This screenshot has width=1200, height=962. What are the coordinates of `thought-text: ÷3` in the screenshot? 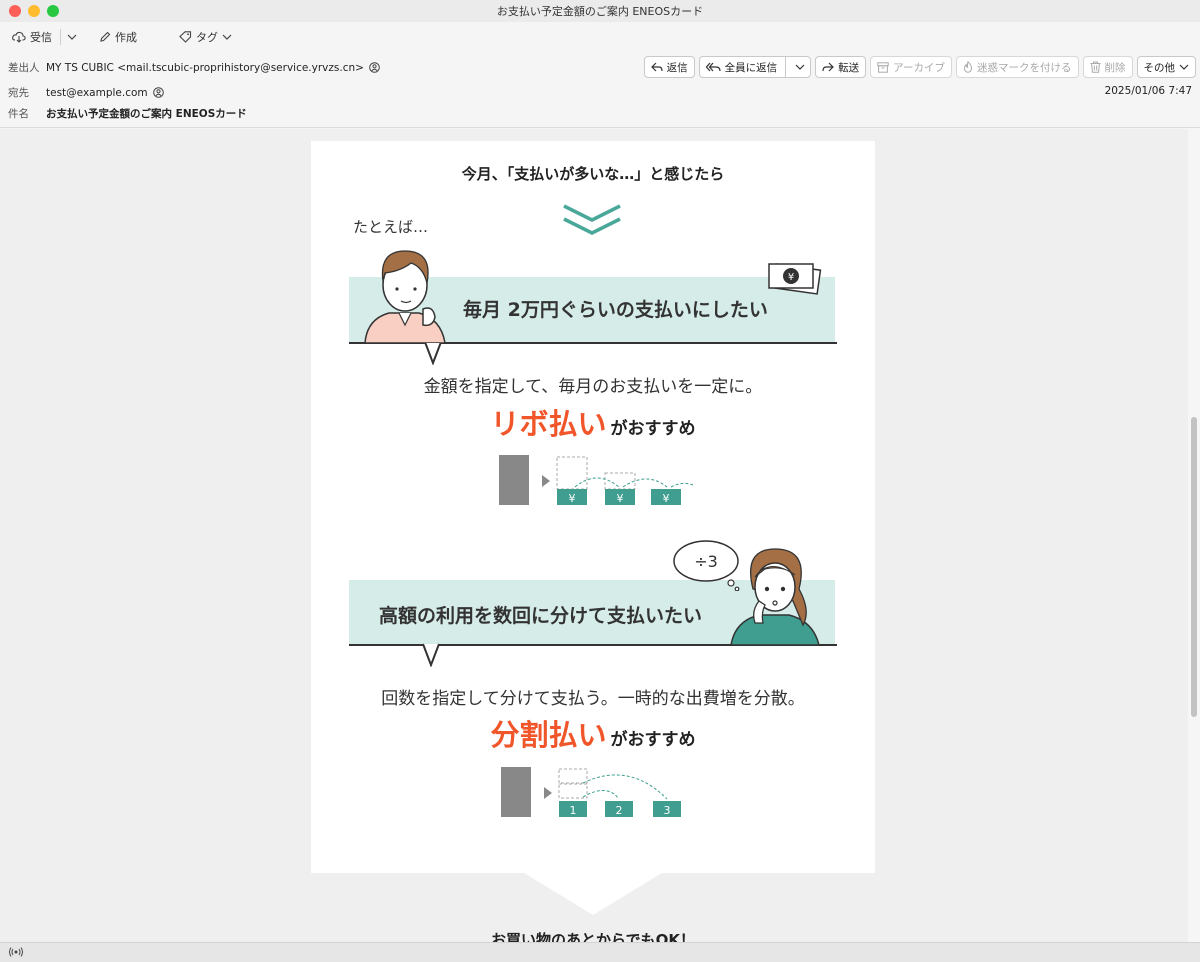 It's located at (706, 561).